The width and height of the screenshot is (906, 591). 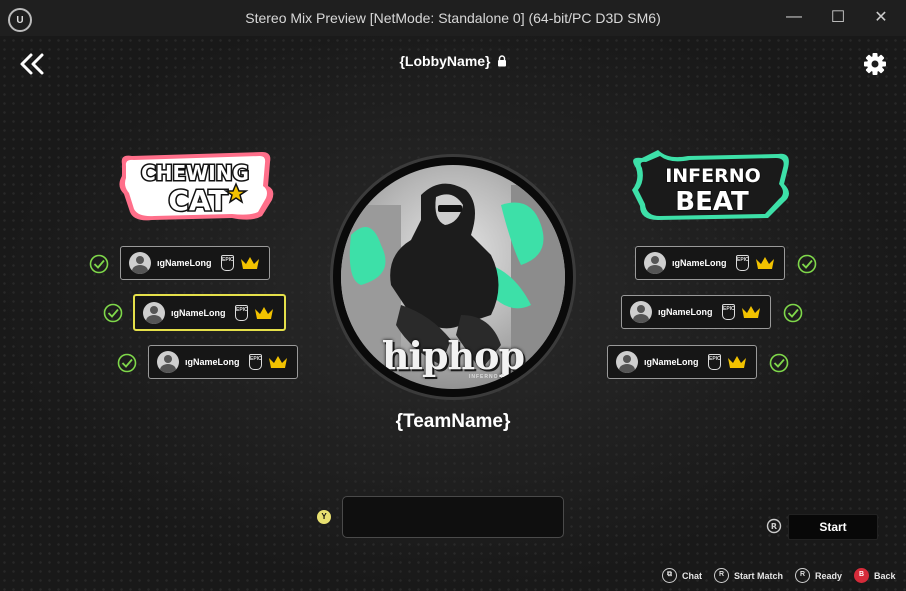 I want to click on ready-key-icon: R, so click(x=803, y=575).